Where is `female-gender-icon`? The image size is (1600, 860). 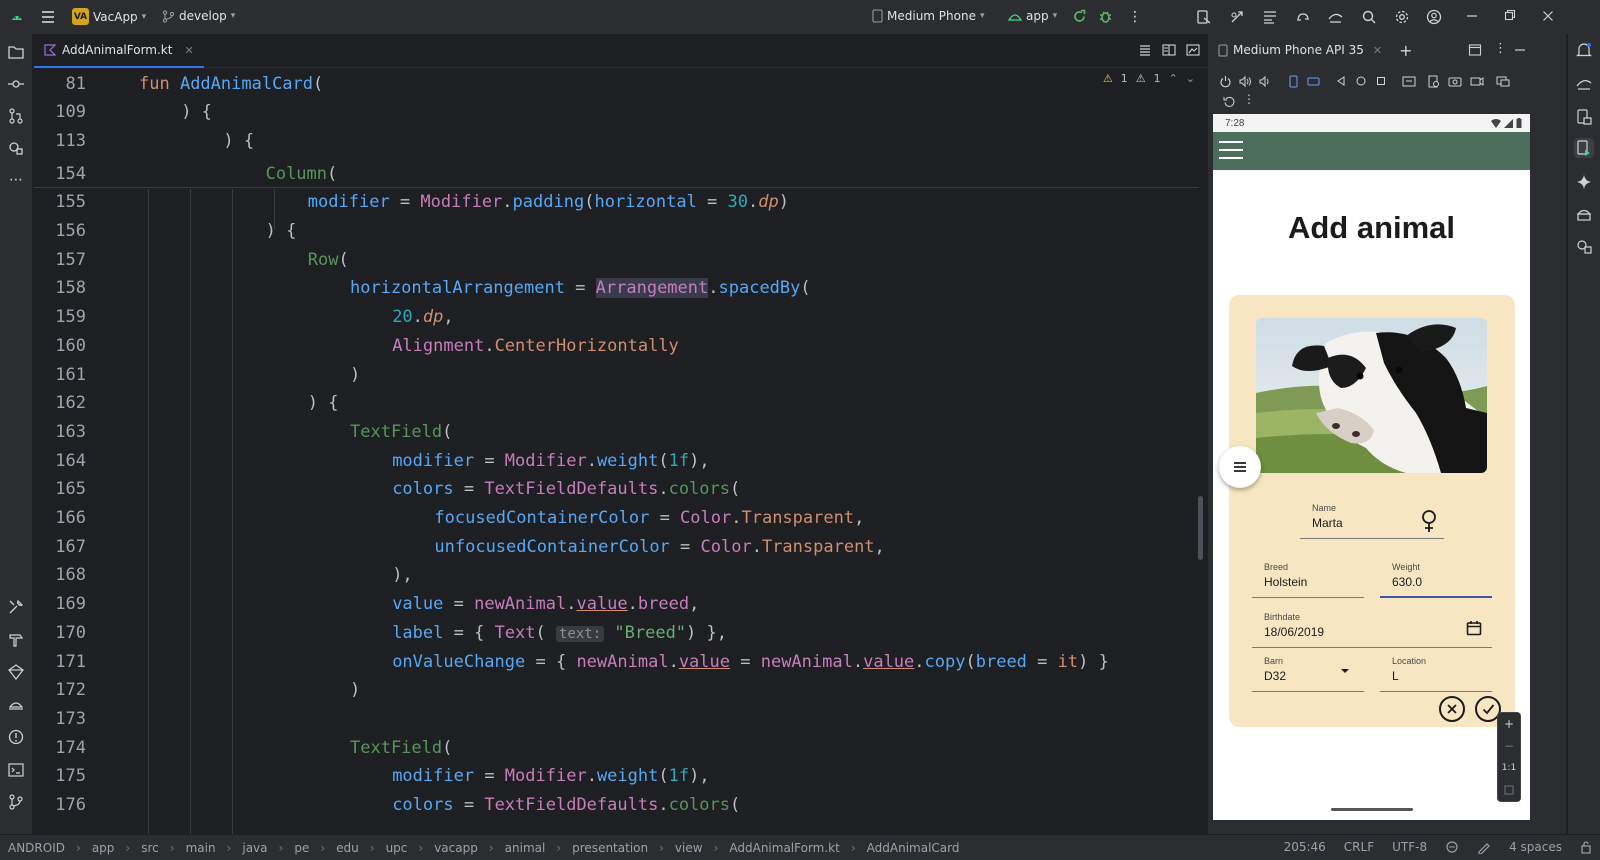 female-gender-icon is located at coordinates (1429, 521).